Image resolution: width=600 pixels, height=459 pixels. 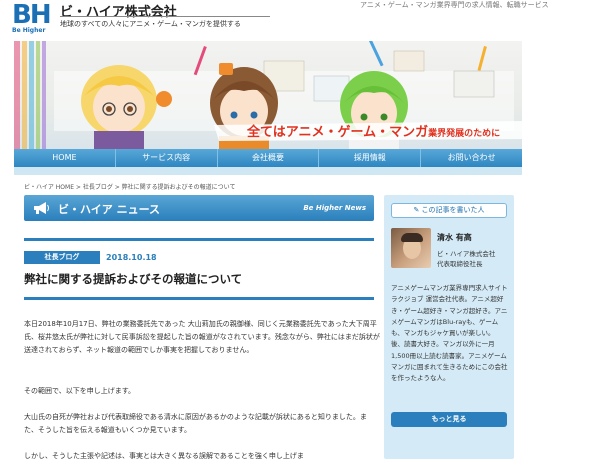 What do you see at coordinates (41, 208) in the screenshot?
I see `megaphone-icon` at bounding box center [41, 208].